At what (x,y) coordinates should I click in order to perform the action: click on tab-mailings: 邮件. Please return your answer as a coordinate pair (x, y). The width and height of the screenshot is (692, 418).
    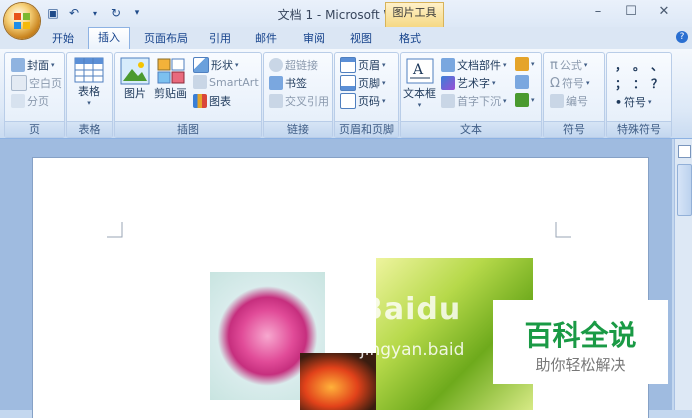
    Looking at the image, I should click on (266, 39).